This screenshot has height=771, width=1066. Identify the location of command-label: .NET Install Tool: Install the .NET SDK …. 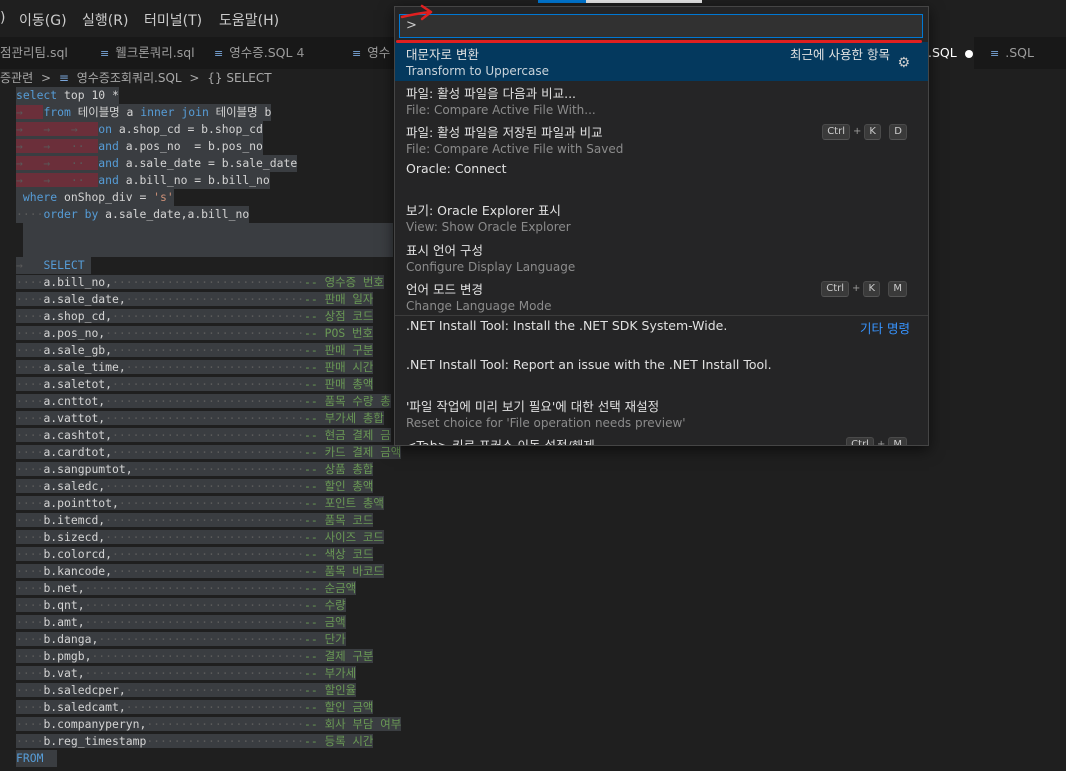
(567, 325).